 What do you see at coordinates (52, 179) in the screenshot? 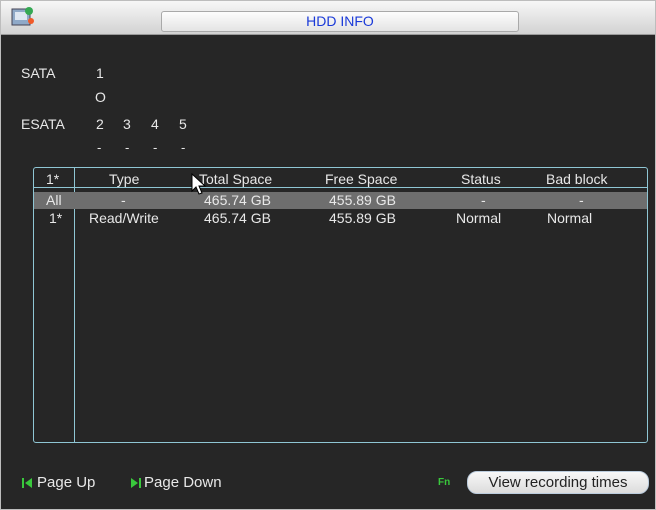
I see `column-header-index: 1*` at bounding box center [52, 179].